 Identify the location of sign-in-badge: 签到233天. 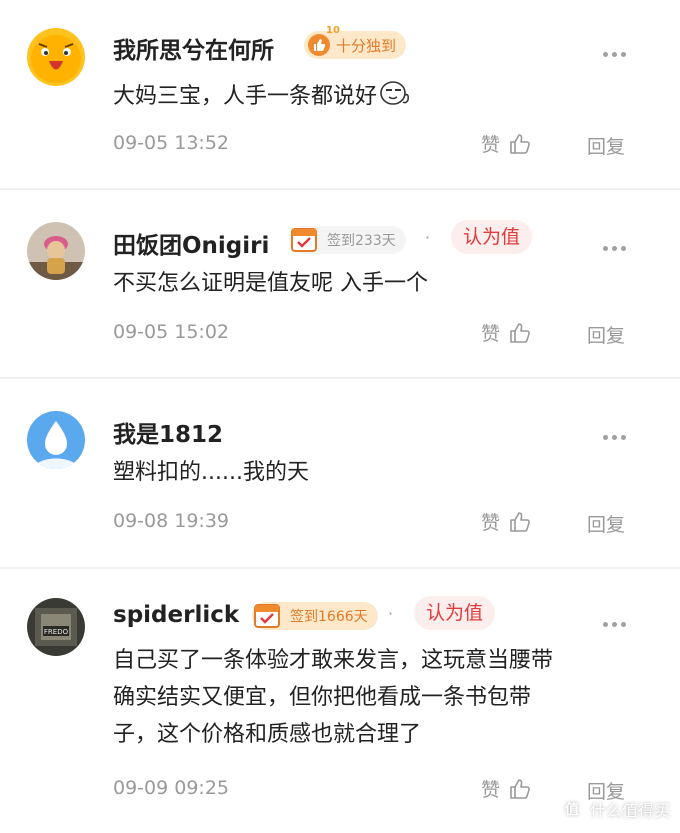
(347, 240).